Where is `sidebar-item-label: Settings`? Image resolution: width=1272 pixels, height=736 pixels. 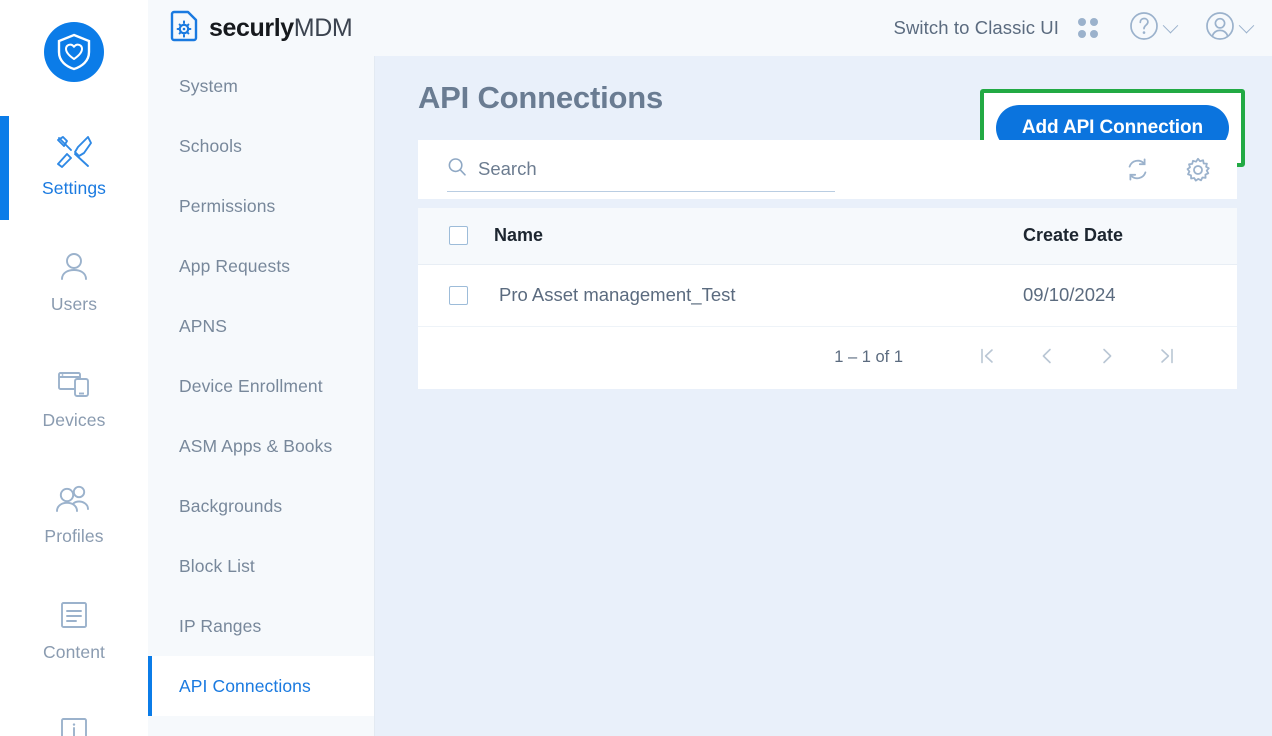 sidebar-item-label: Settings is located at coordinates (74, 188).